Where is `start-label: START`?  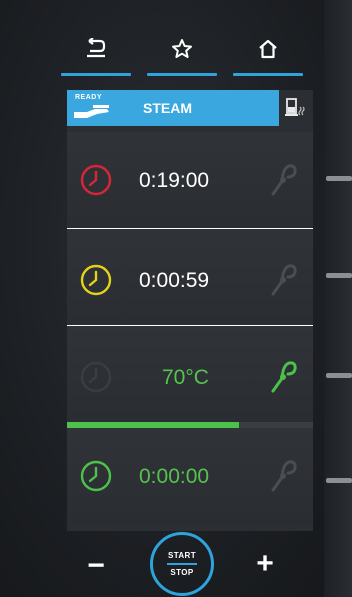 start-label: START is located at coordinates (182, 555).